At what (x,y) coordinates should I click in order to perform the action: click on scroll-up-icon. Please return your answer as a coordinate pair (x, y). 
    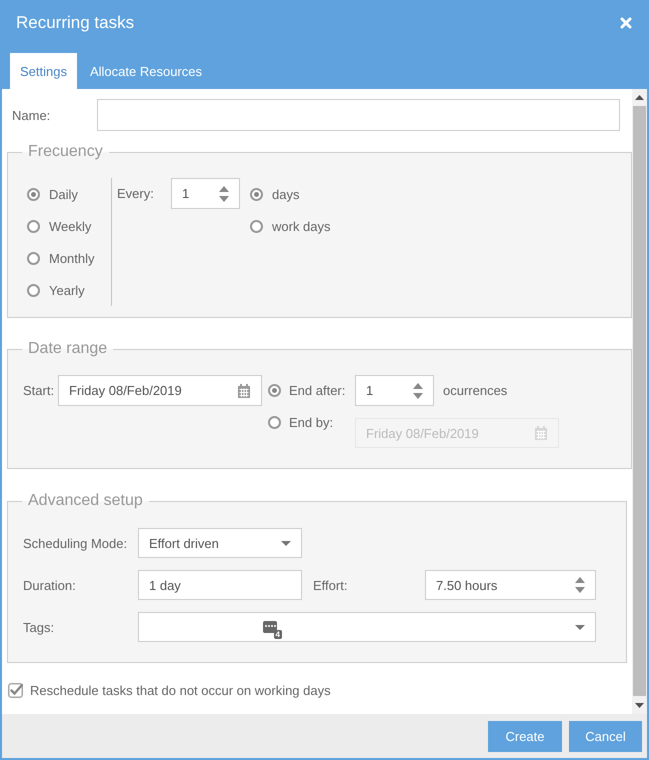
    Looking at the image, I should click on (639, 97).